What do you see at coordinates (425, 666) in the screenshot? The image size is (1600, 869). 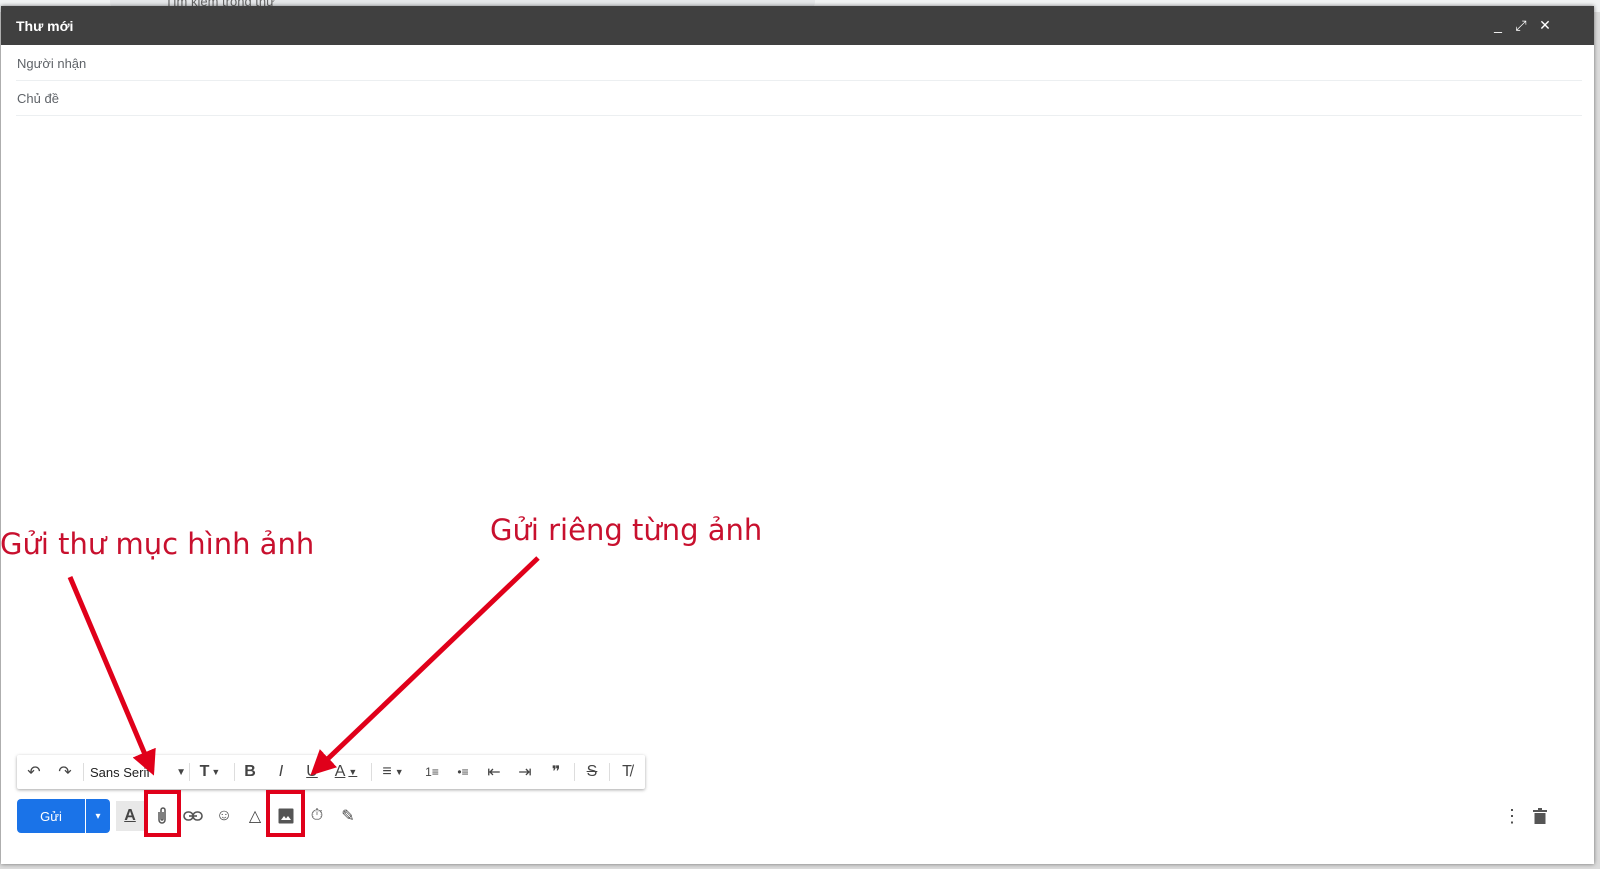 I see `arrow-to-photo` at bounding box center [425, 666].